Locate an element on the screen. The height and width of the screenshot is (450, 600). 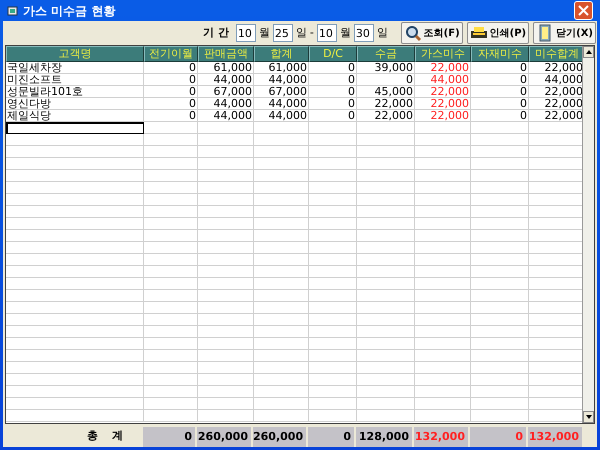
close-button: 닫기(X) is located at coordinates (564, 33).